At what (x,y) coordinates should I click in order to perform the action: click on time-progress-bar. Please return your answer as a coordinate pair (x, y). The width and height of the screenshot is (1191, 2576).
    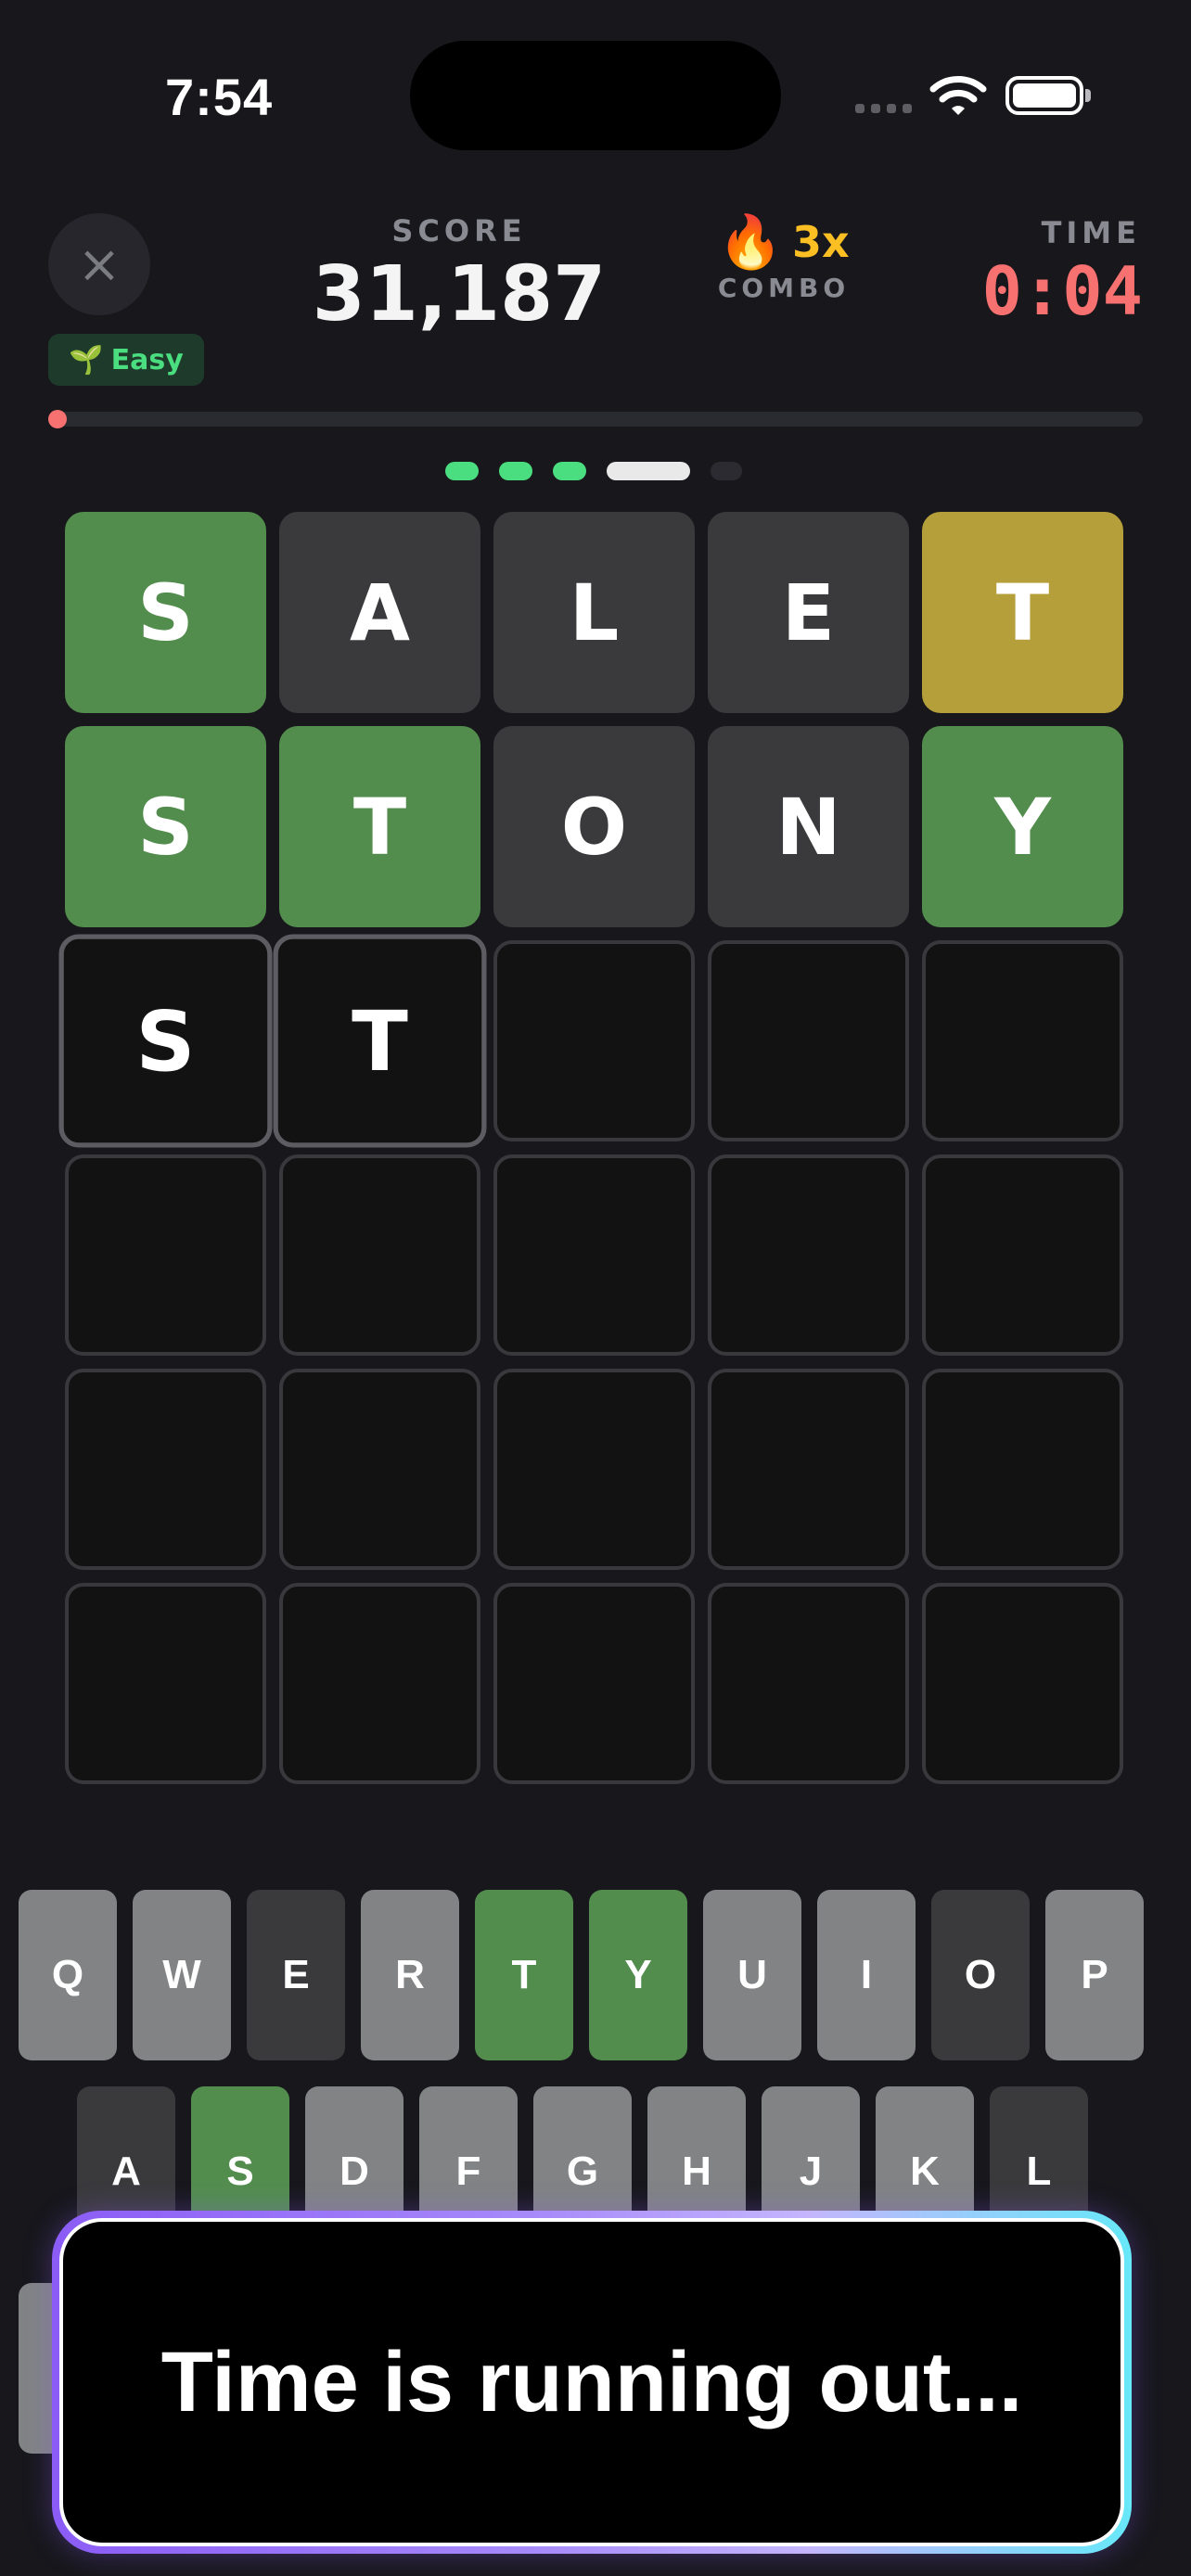
    Looking at the image, I should click on (595, 419).